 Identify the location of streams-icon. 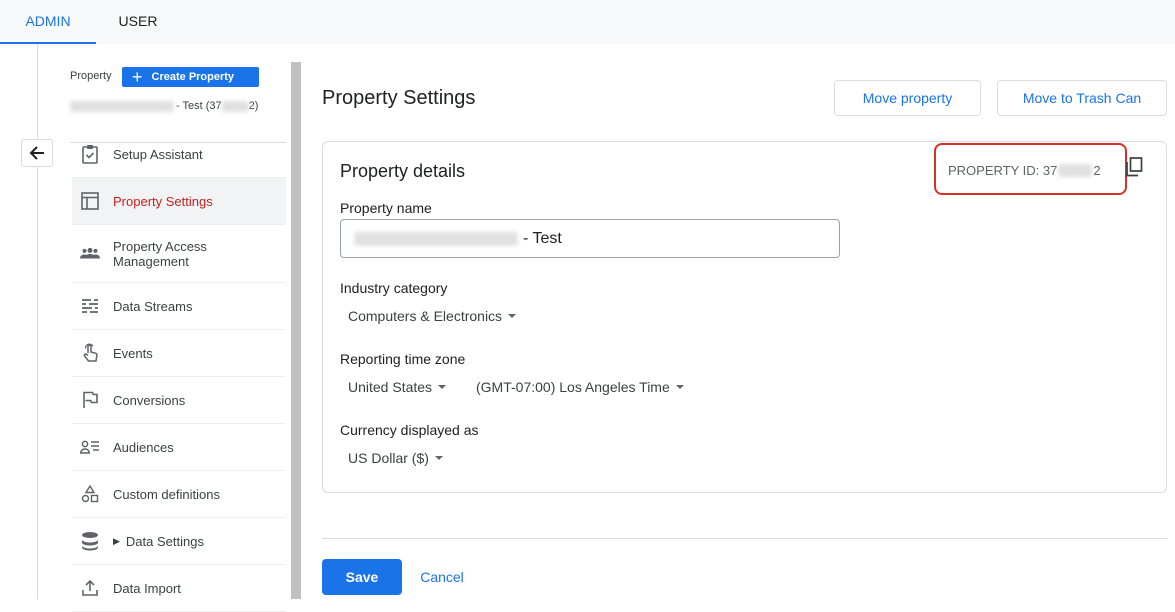
(90, 306).